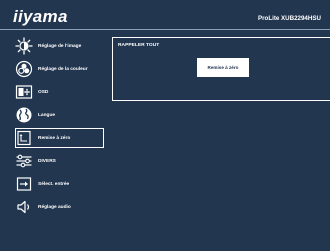  Describe the element at coordinates (40, 16) in the screenshot. I see `iiyama-logo: iiyama` at that location.